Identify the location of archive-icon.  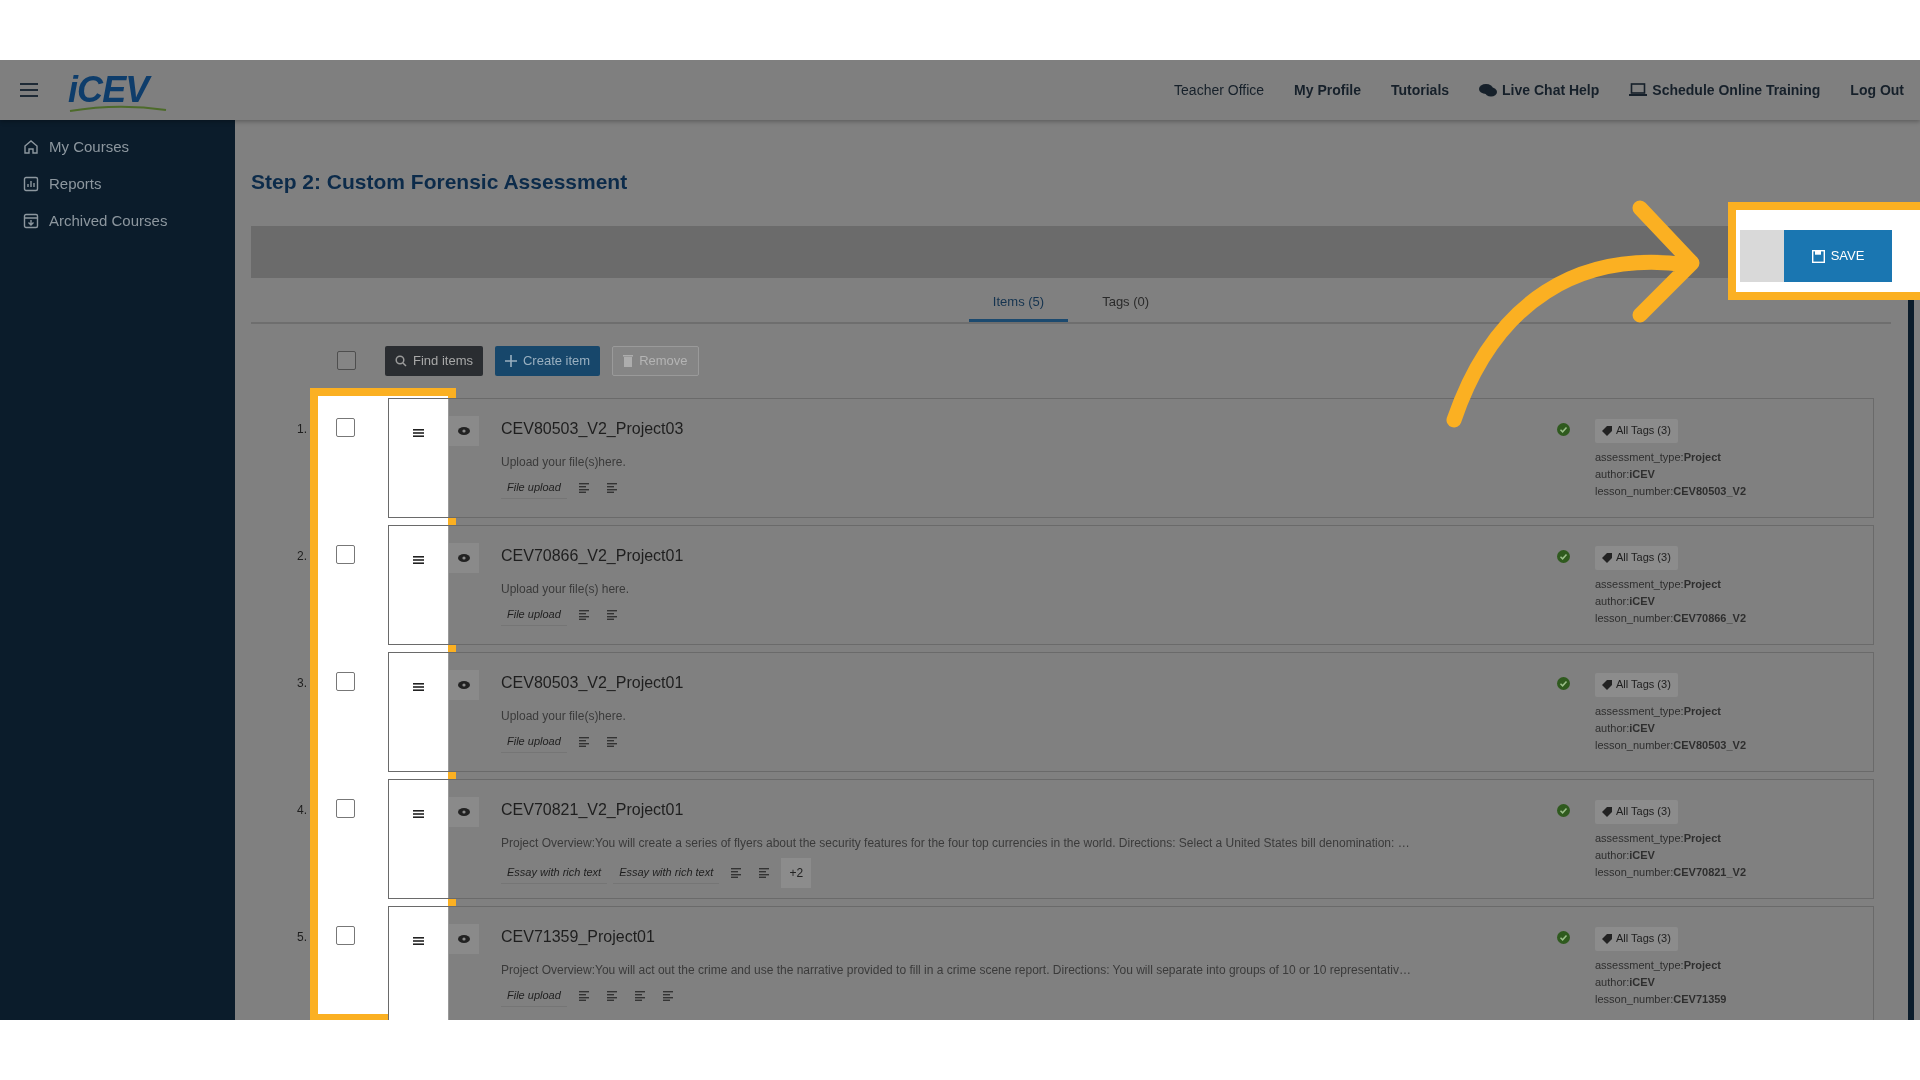
(31, 221).